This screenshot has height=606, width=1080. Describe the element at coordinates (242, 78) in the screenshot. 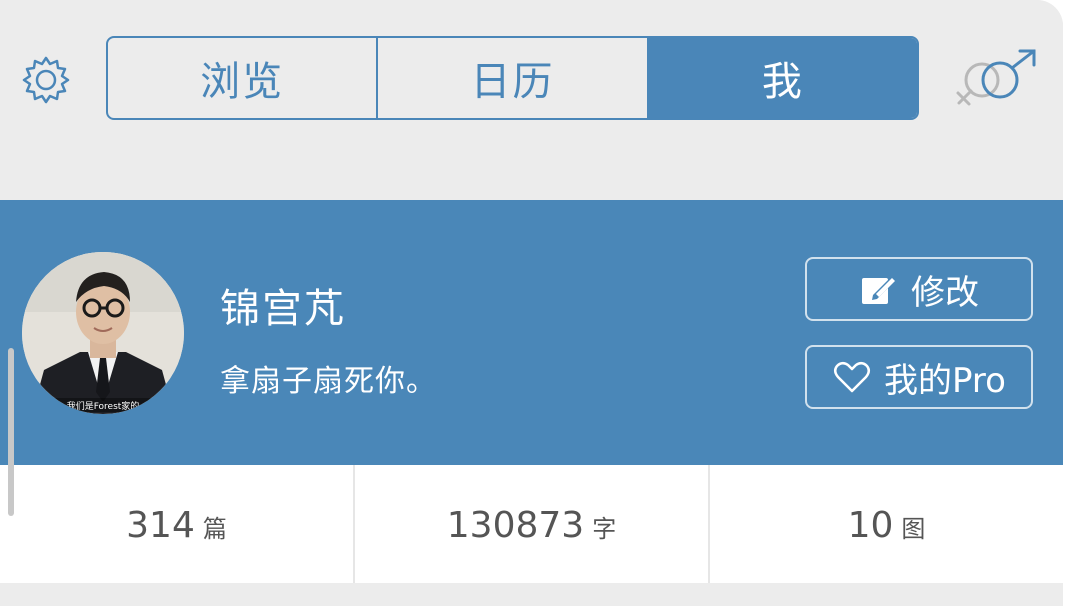

I see `tab-browse: 浏览` at that location.